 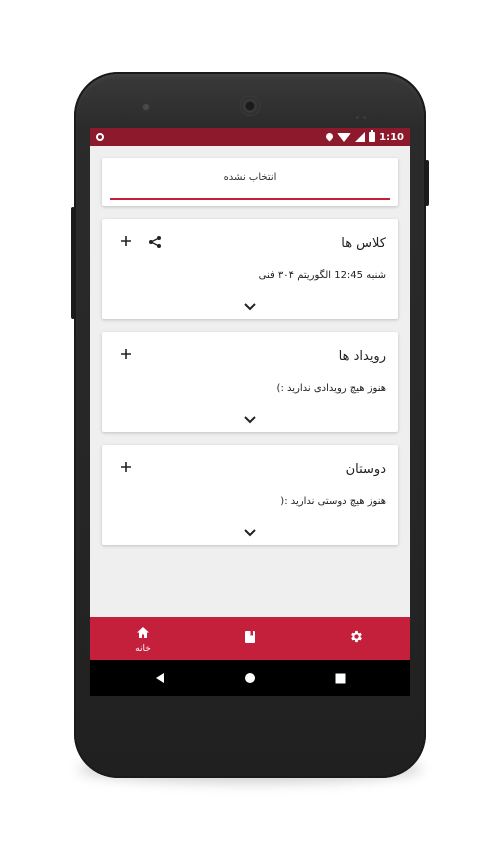 I want to click on front-camera, so click(x=250, y=106).